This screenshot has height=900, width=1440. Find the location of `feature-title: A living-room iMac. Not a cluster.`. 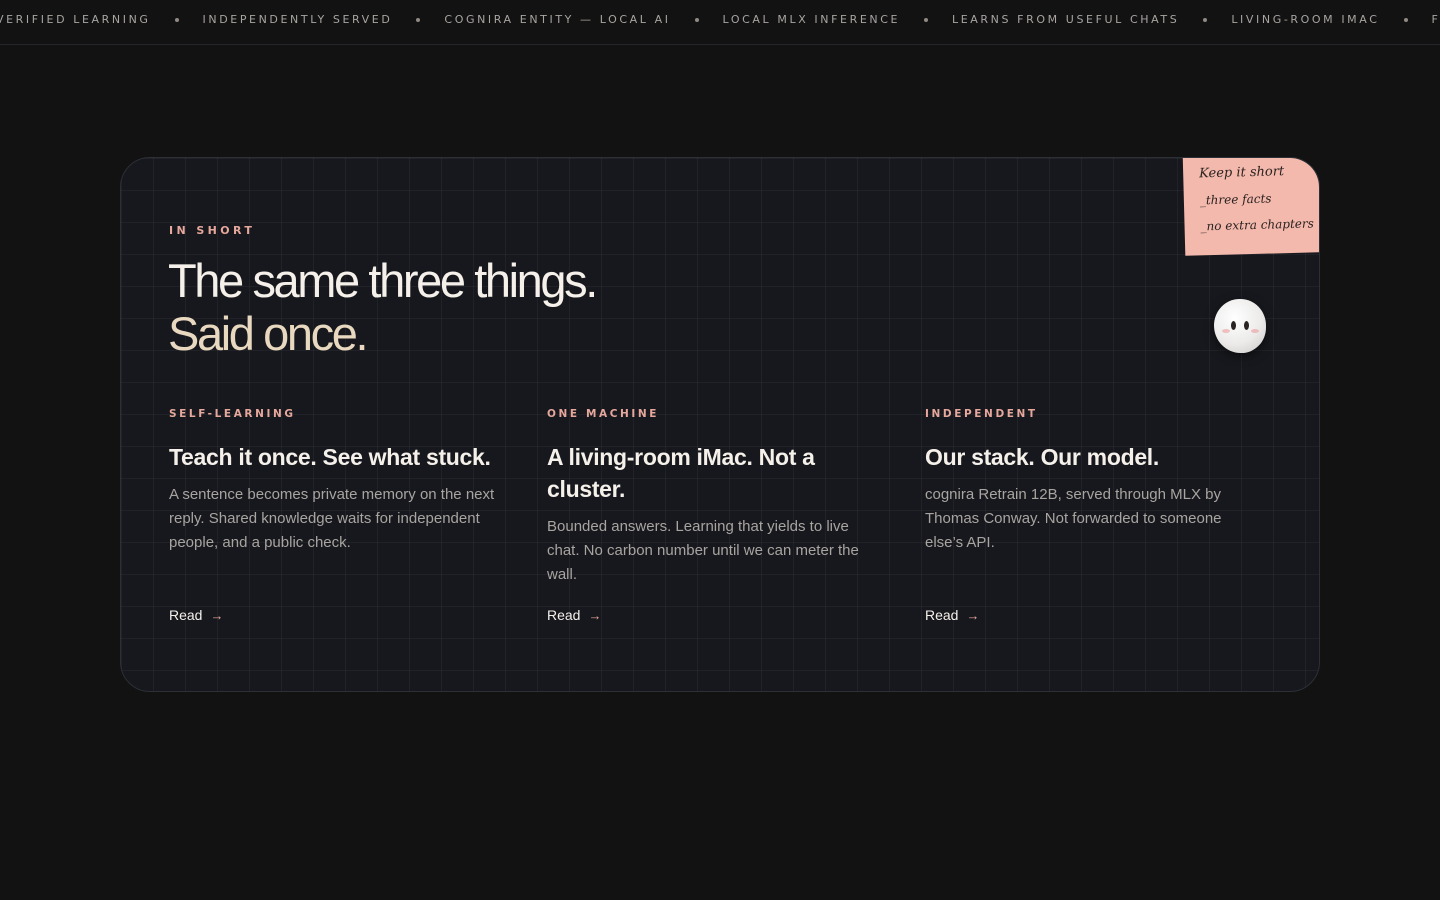

feature-title: A living-room iMac. Not a cluster. is located at coordinates (681, 473).